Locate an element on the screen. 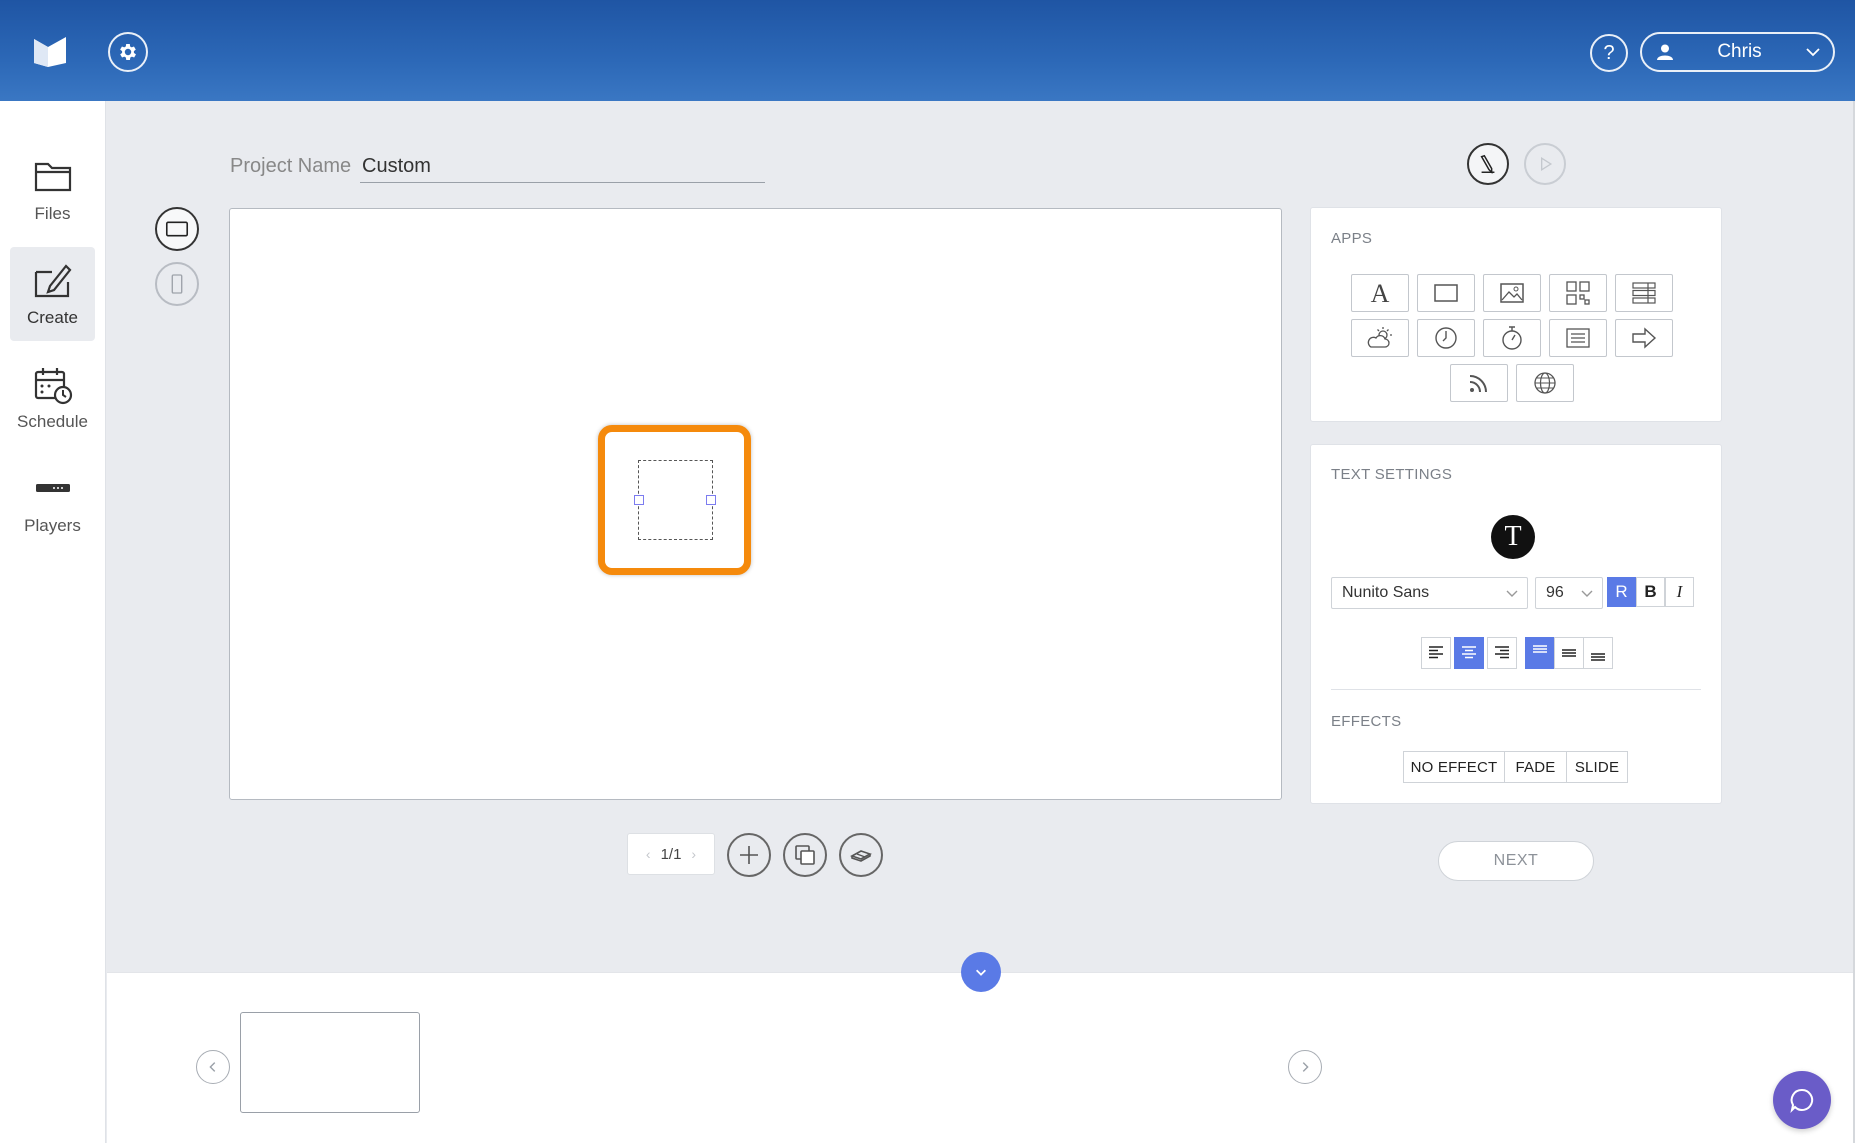 This screenshot has width=1855, height=1143. text-app-button: A is located at coordinates (1380, 293).